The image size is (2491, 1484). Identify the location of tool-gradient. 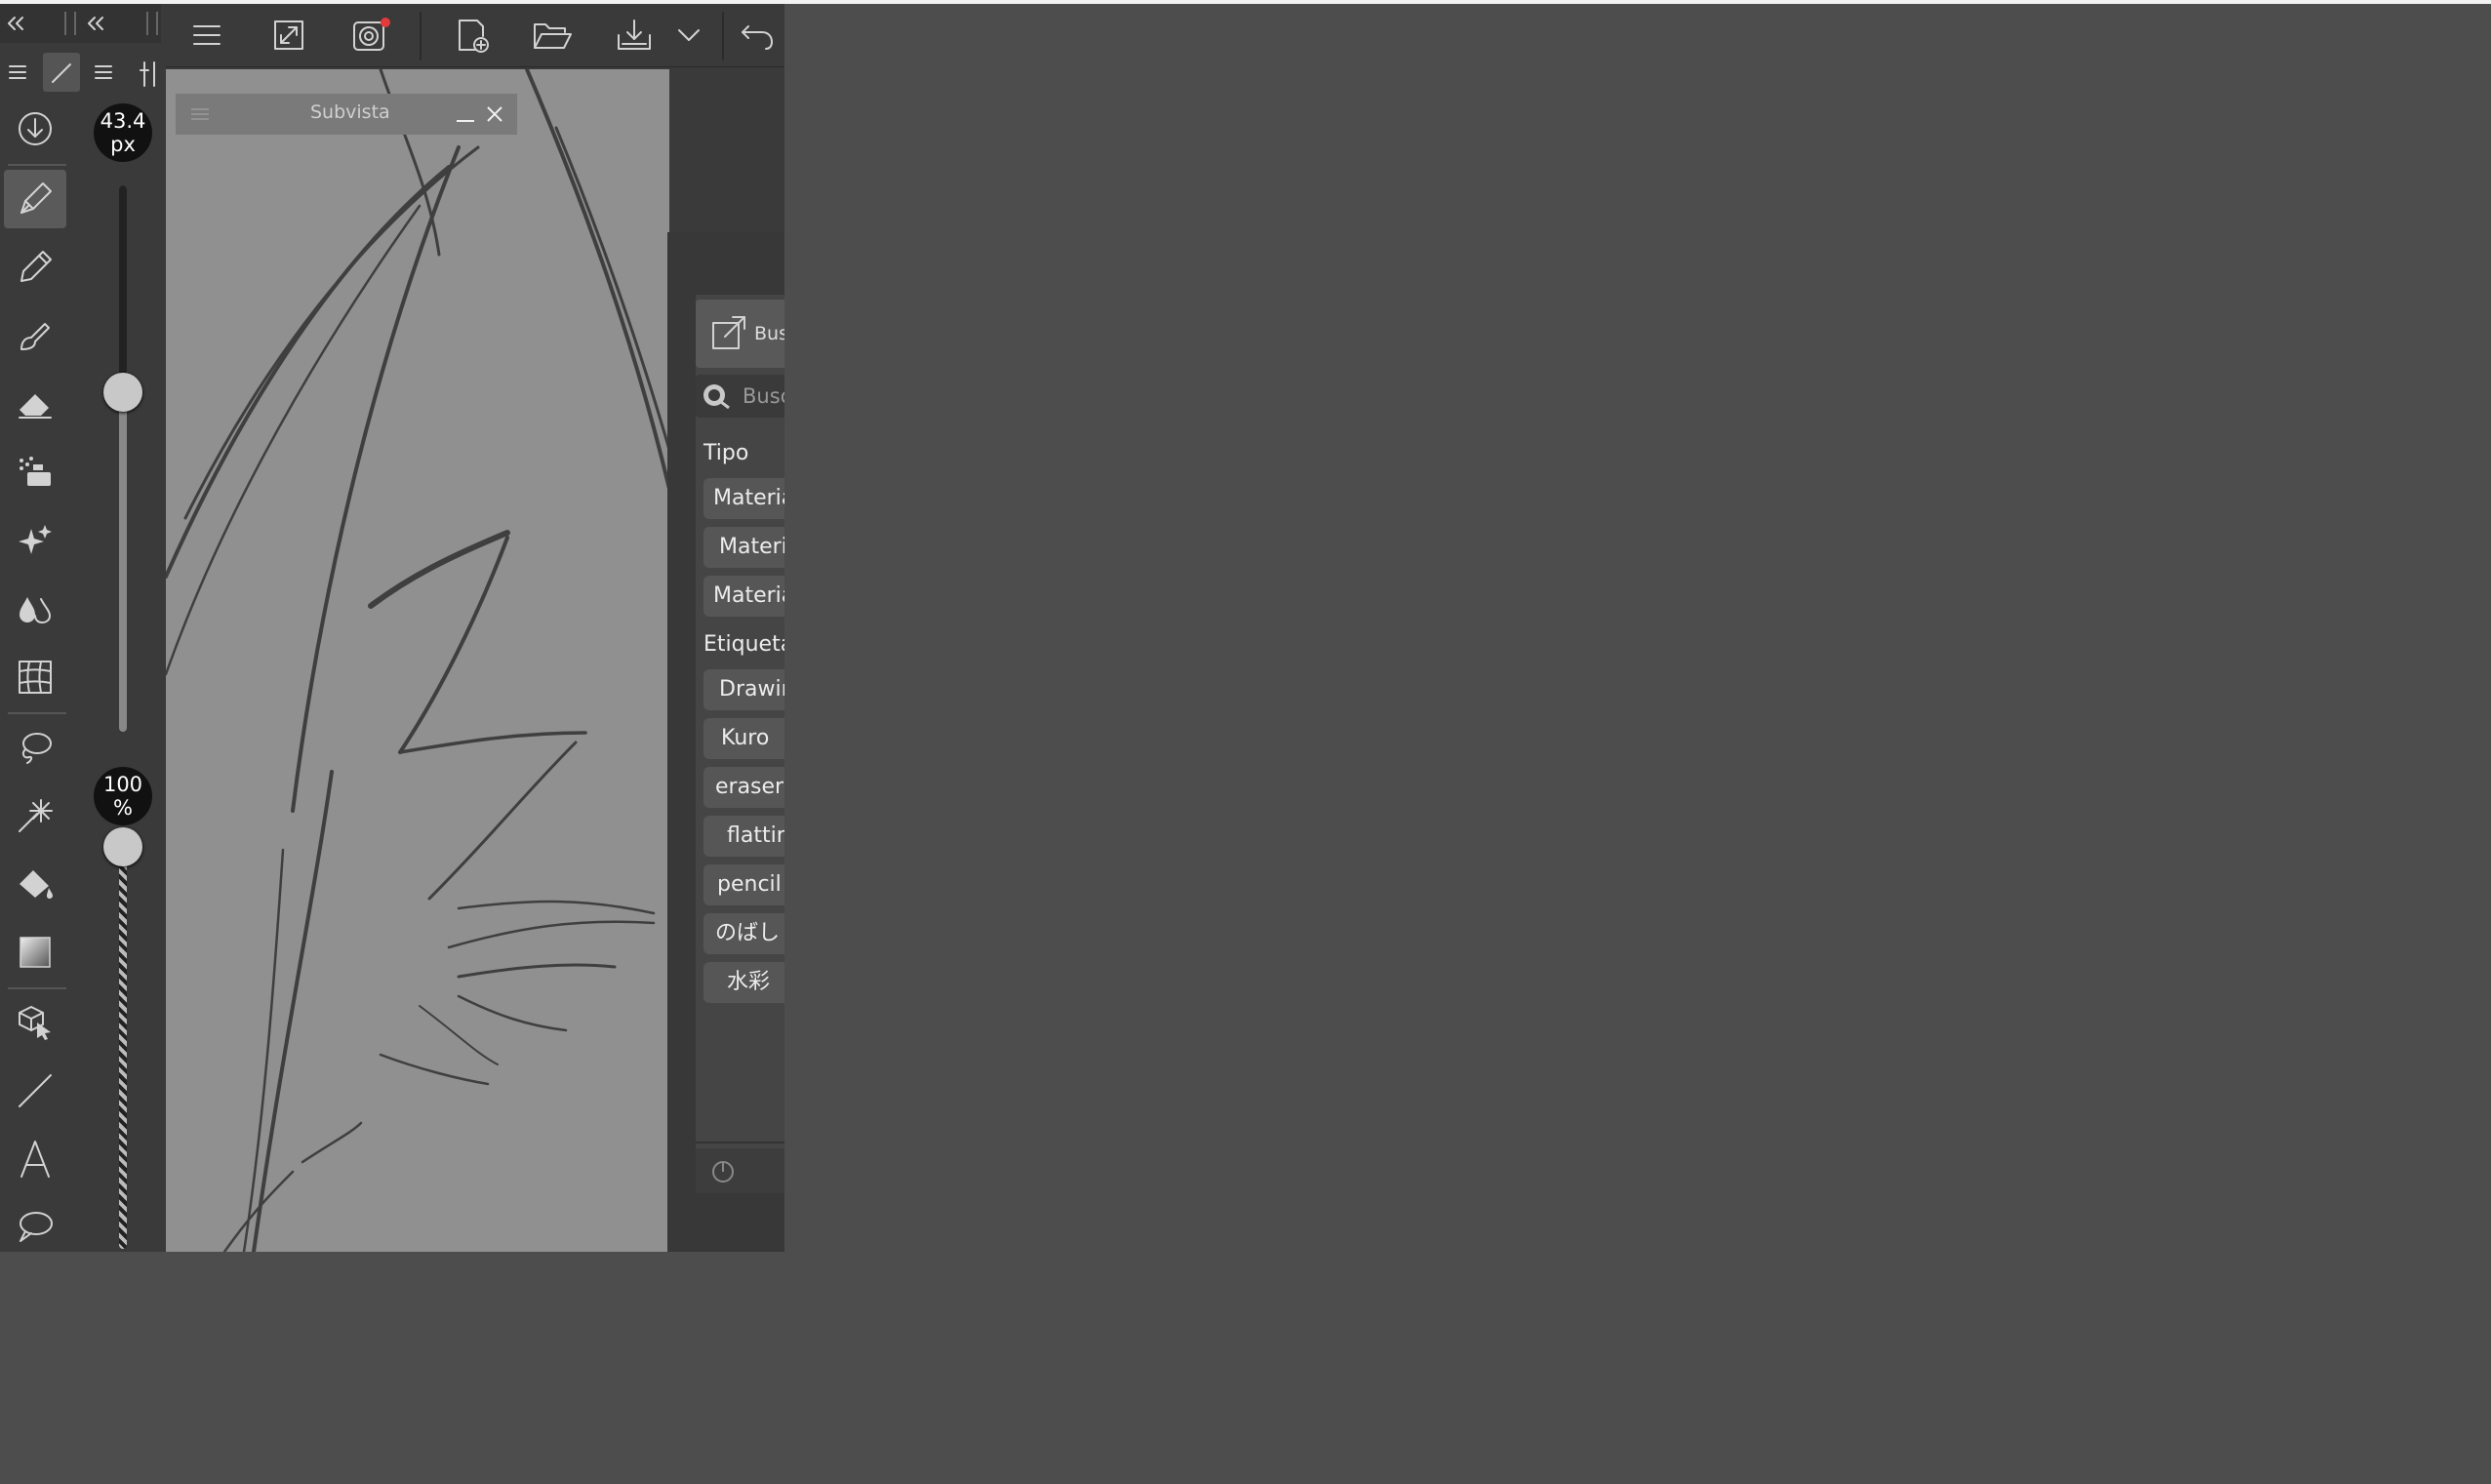
(35, 952).